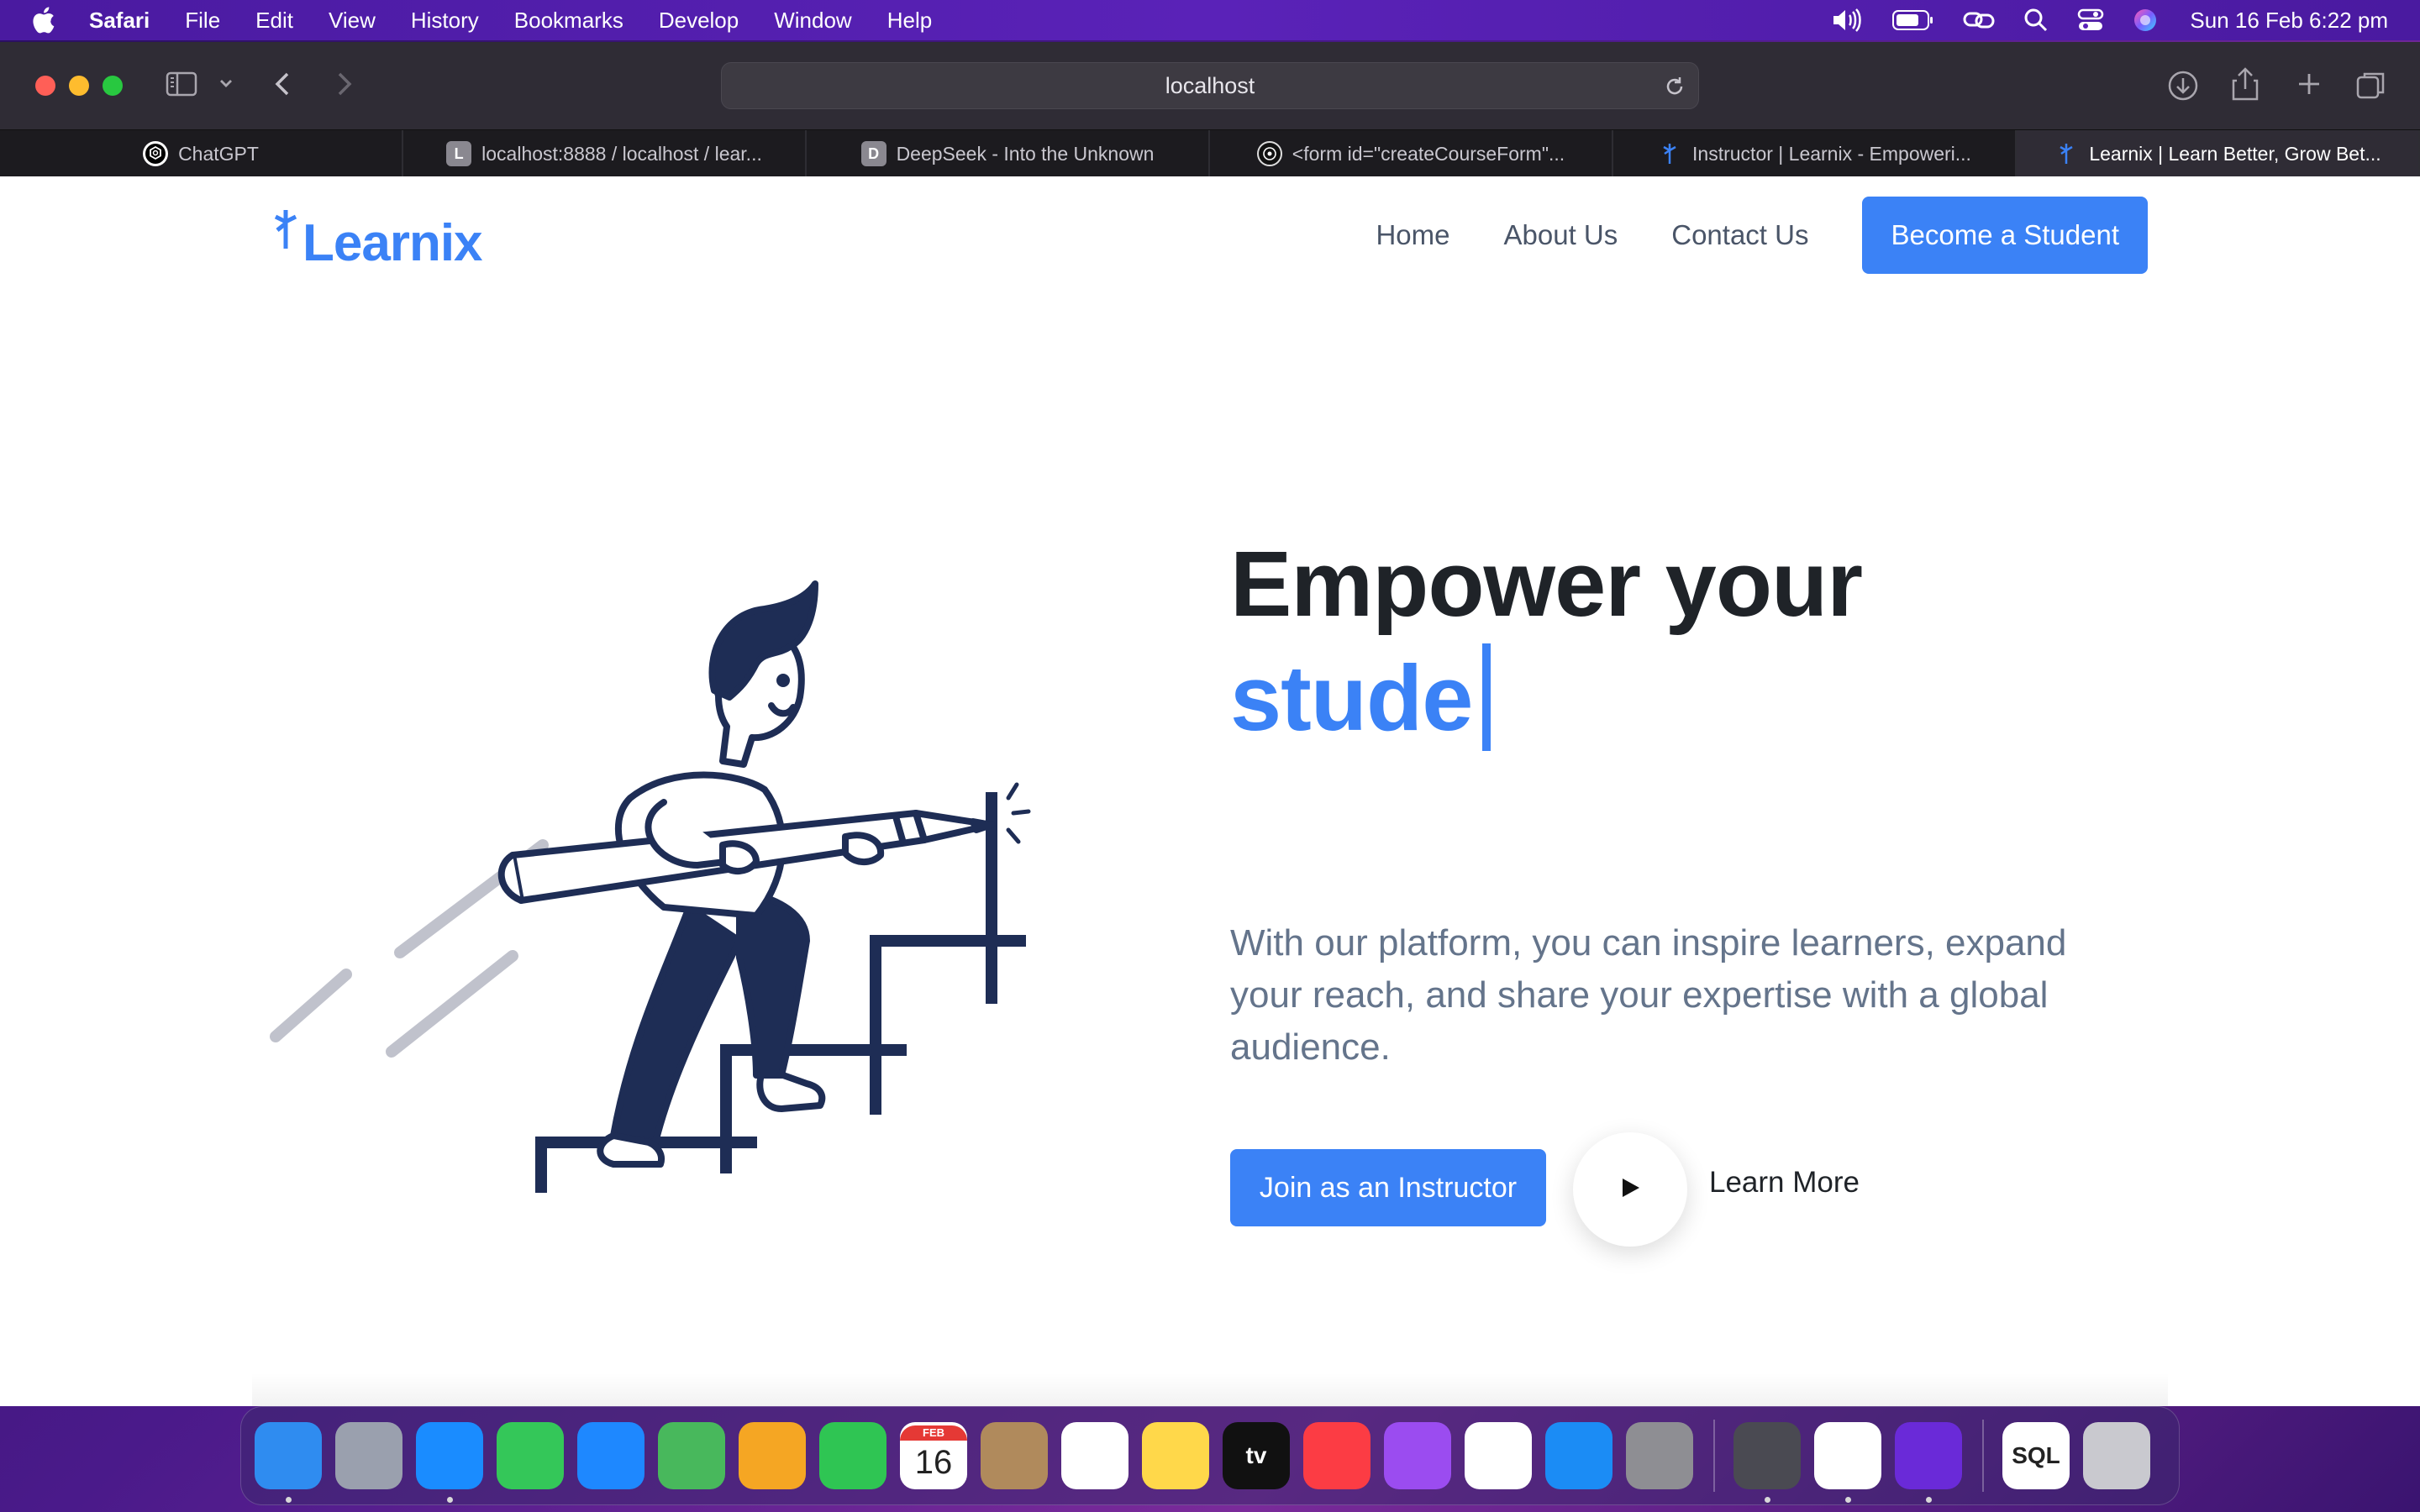  What do you see at coordinates (274, 21) in the screenshot?
I see `menu-edit: Edit` at bounding box center [274, 21].